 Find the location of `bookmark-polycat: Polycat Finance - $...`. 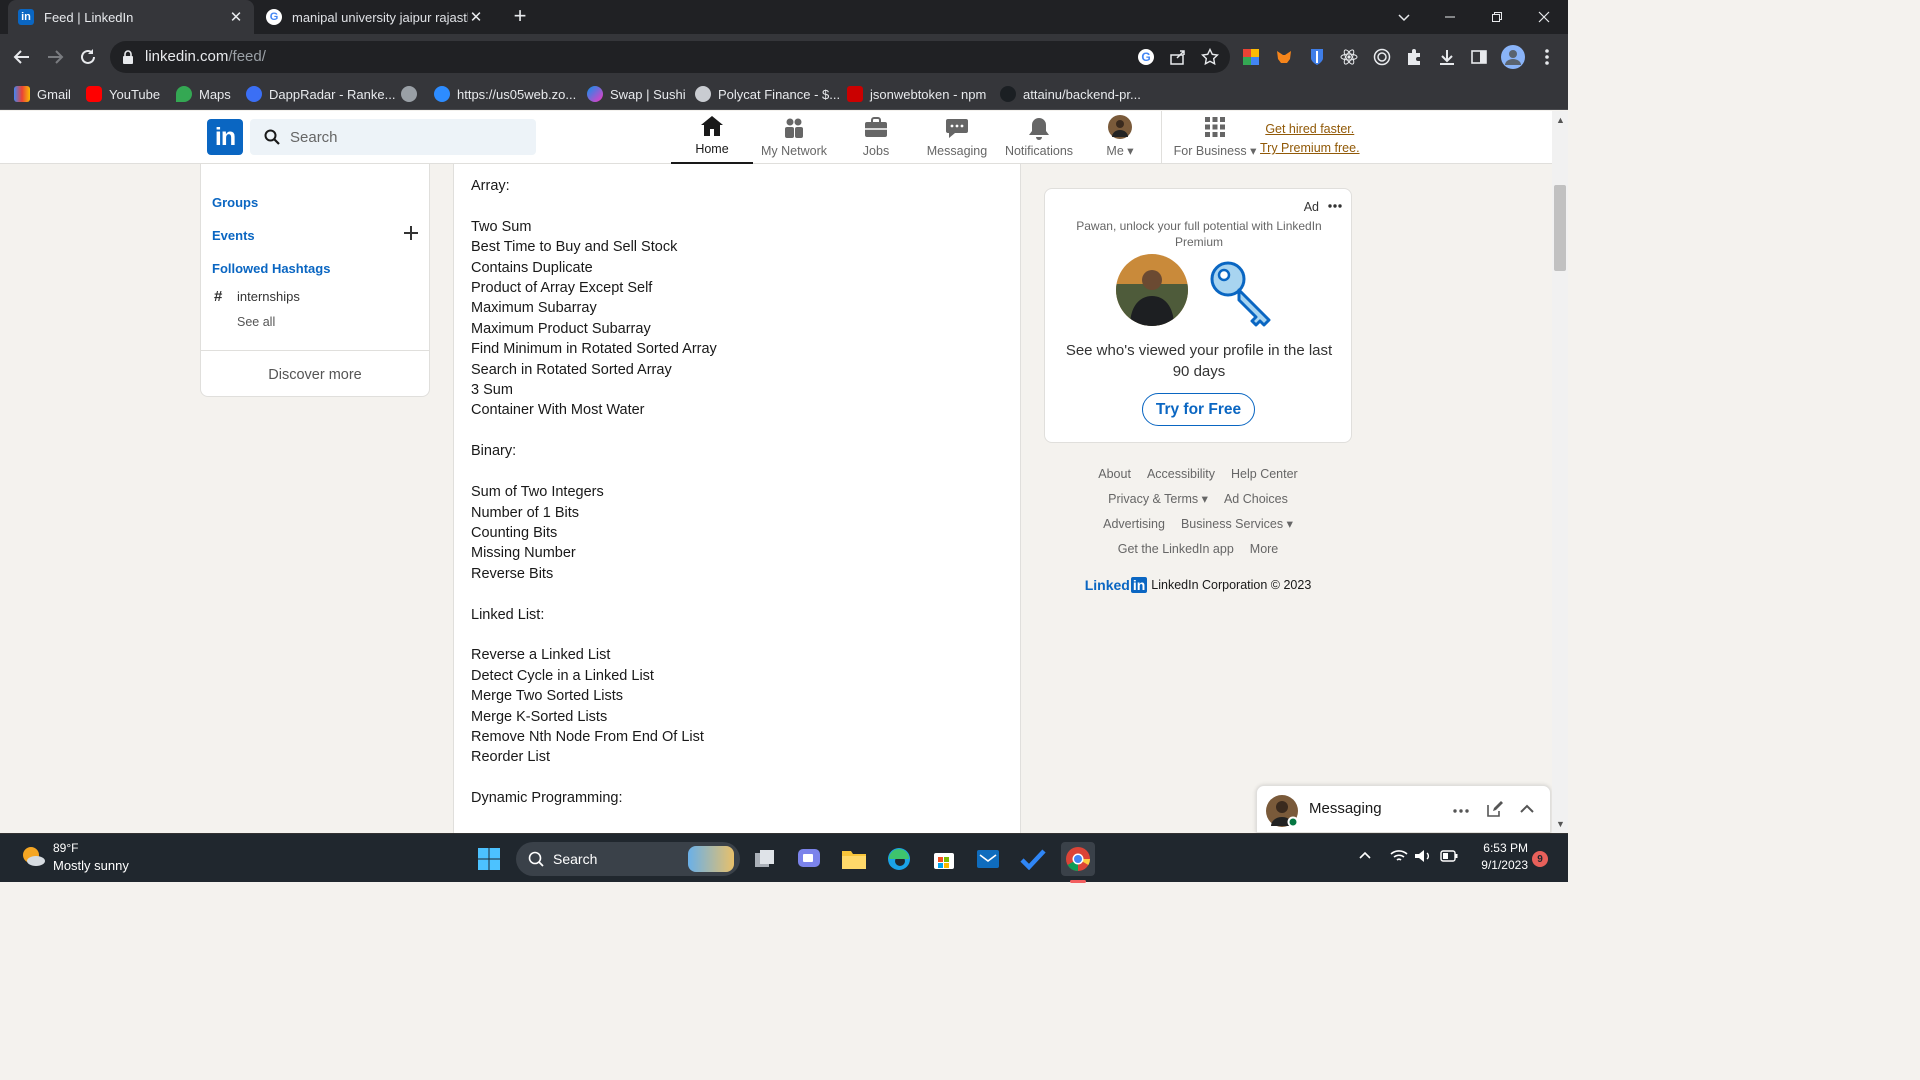

bookmark-polycat: Polycat Finance - $... is located at coordinates (767, 94).